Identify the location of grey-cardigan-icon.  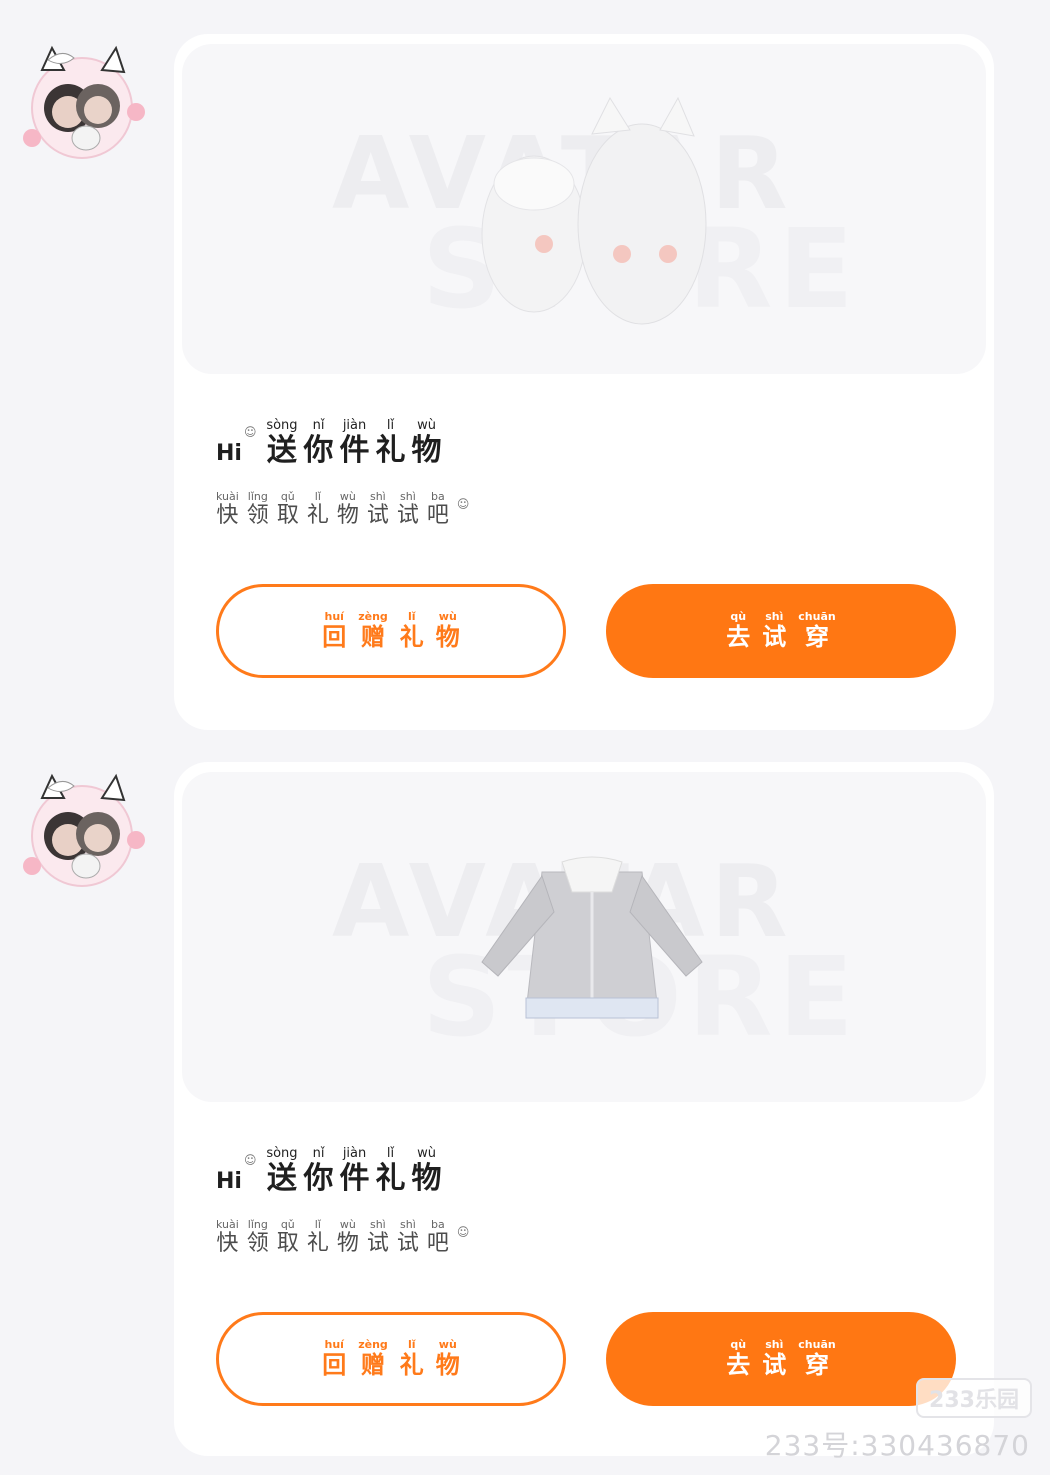
(592, 937).